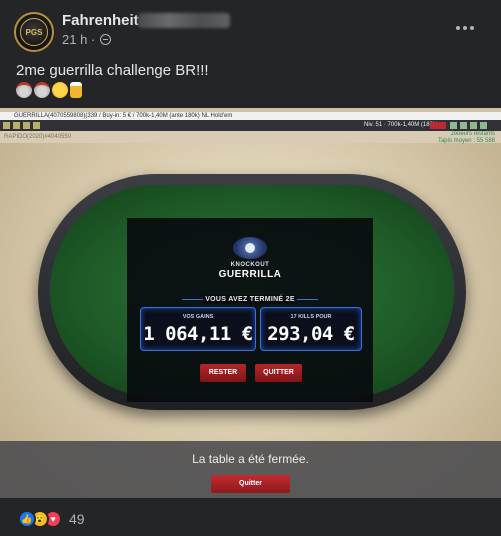 The image size is (501, 536). Describe the element at coordinates (250, 459) in the screenshot. I see `table-closed-message: La table a été fermée.` at that location.